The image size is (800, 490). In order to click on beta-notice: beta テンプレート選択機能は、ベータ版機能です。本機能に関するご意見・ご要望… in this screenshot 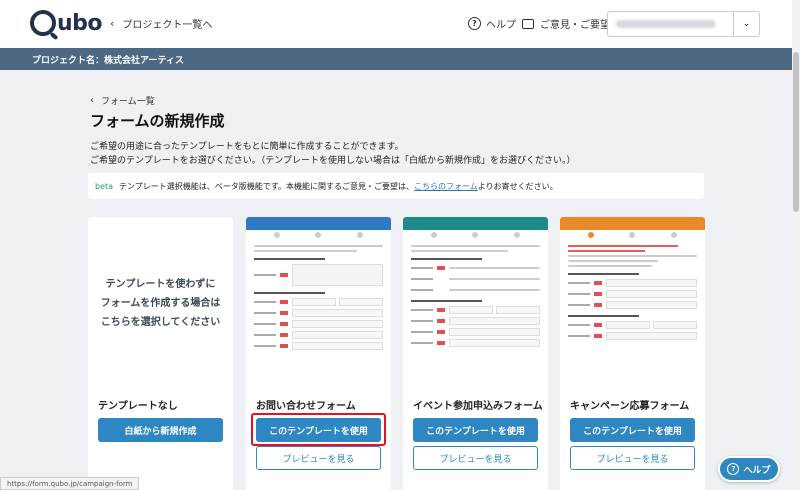, I will do `click(396, 186)`.